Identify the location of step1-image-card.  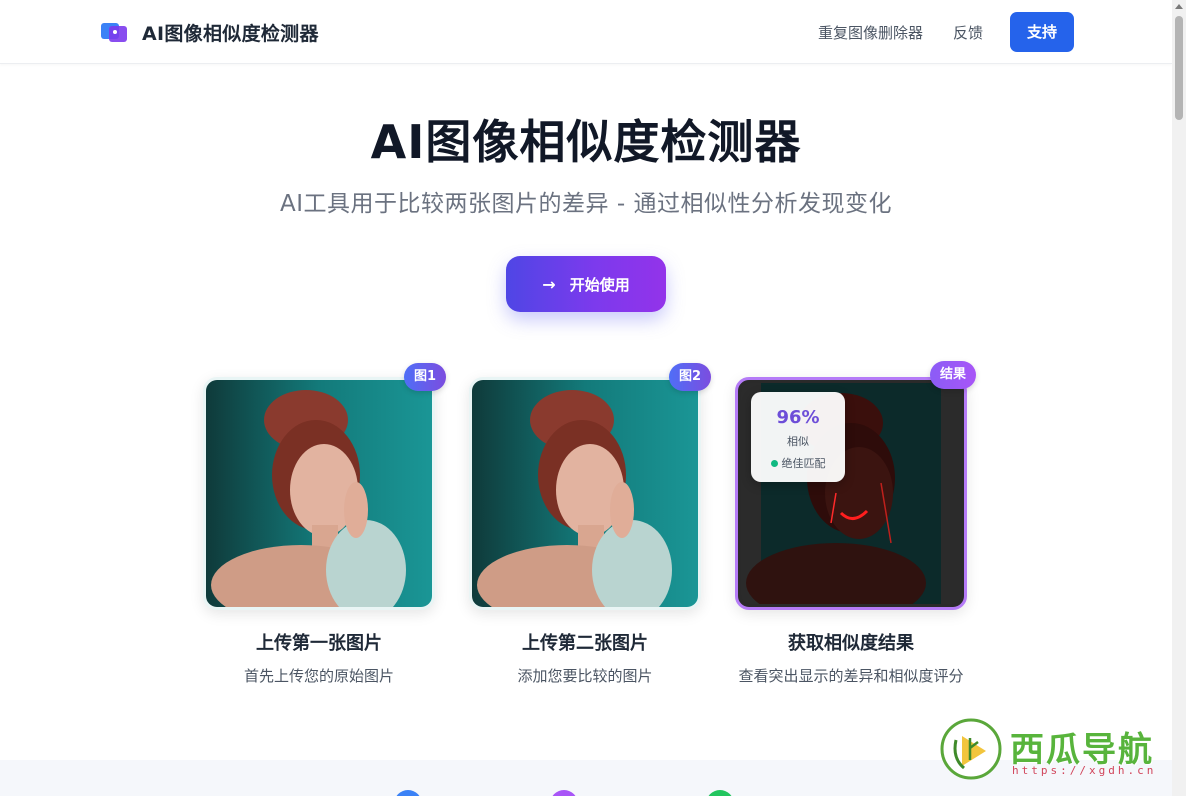
(319, 493).